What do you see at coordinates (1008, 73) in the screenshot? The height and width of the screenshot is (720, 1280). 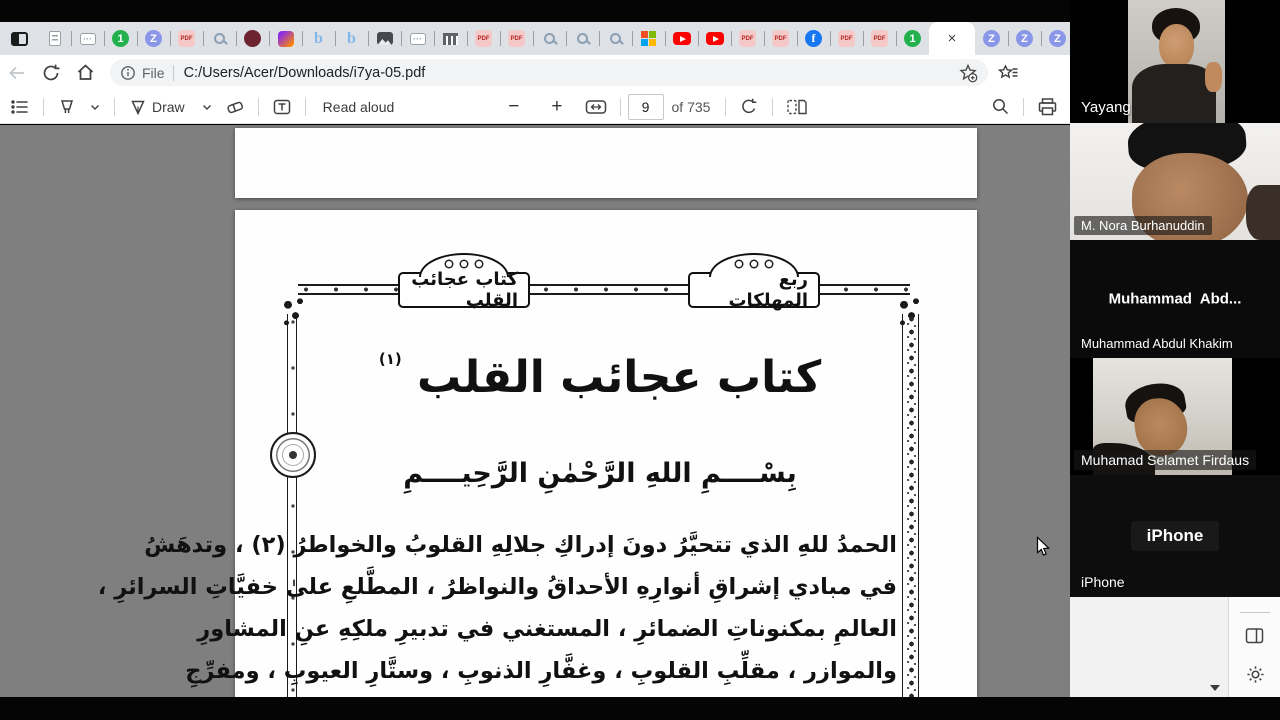 I see `favorites-hub-button` at bounding box center [1008, 73].